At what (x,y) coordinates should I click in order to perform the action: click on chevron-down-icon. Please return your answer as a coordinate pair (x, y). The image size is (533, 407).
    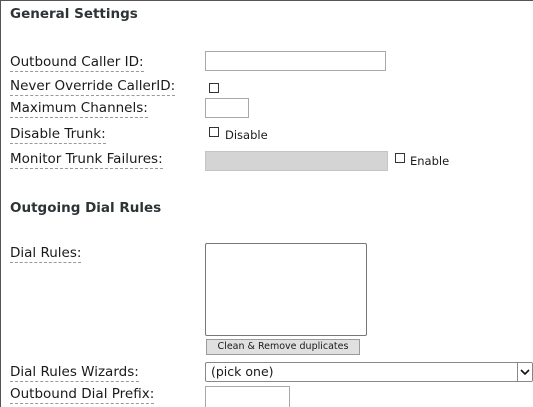
    Looking at the image, I should click on (524, 372).